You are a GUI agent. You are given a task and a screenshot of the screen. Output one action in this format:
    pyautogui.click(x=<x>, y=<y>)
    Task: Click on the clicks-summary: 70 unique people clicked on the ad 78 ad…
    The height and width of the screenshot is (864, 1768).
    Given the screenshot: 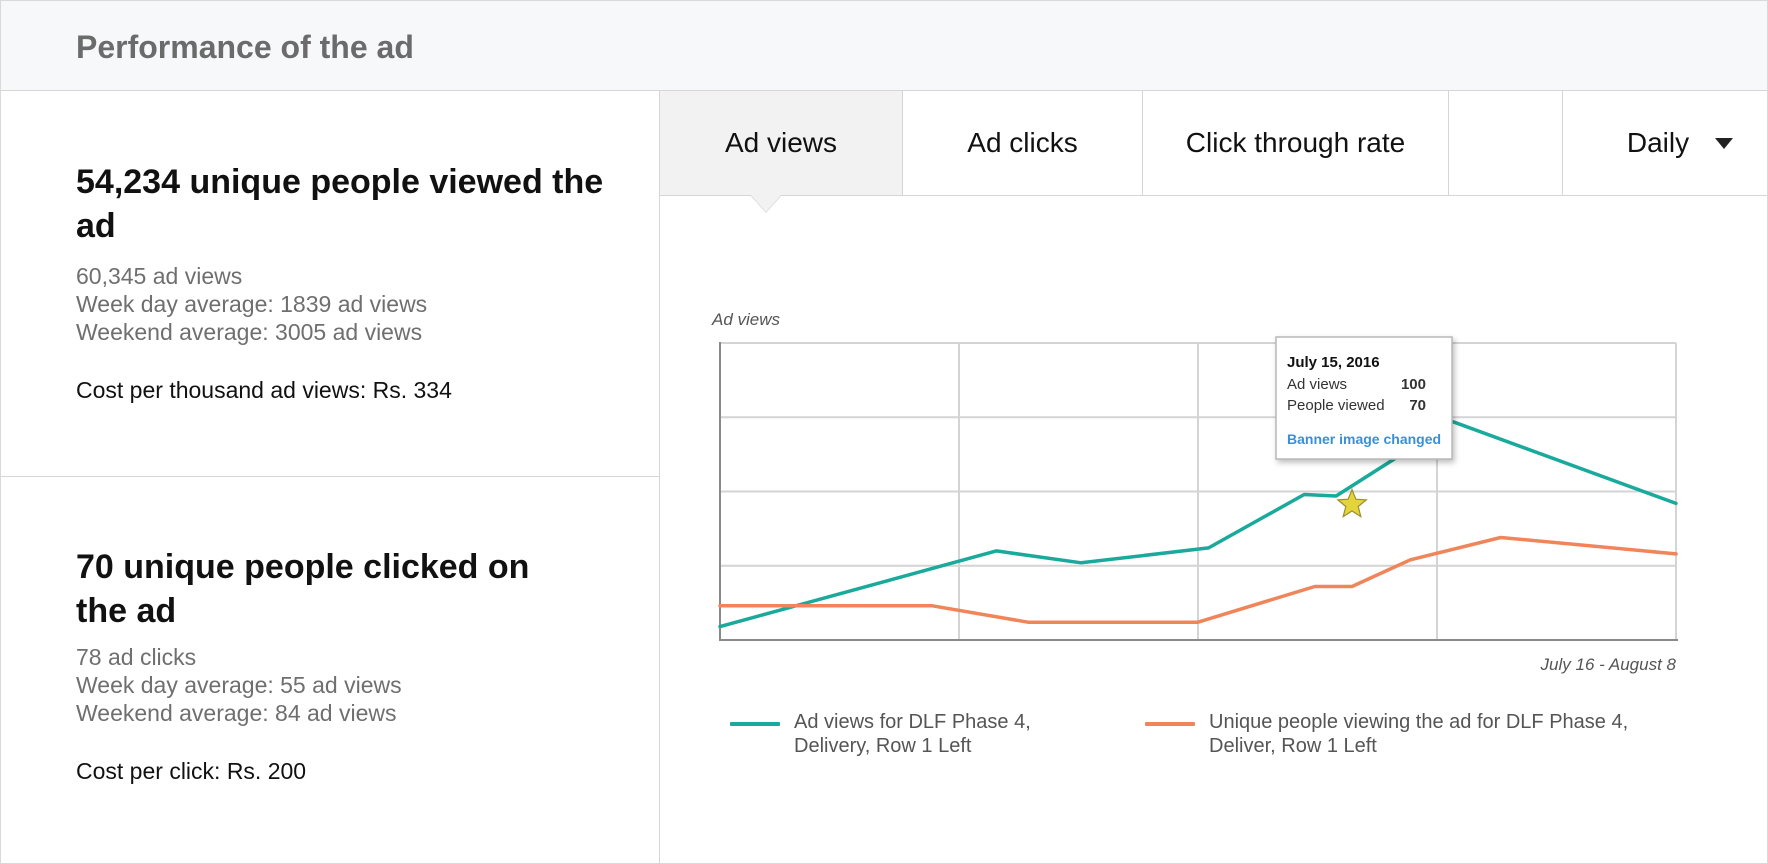 What is the action you would take?
    pyautogui.click(x=316, y=665)
    